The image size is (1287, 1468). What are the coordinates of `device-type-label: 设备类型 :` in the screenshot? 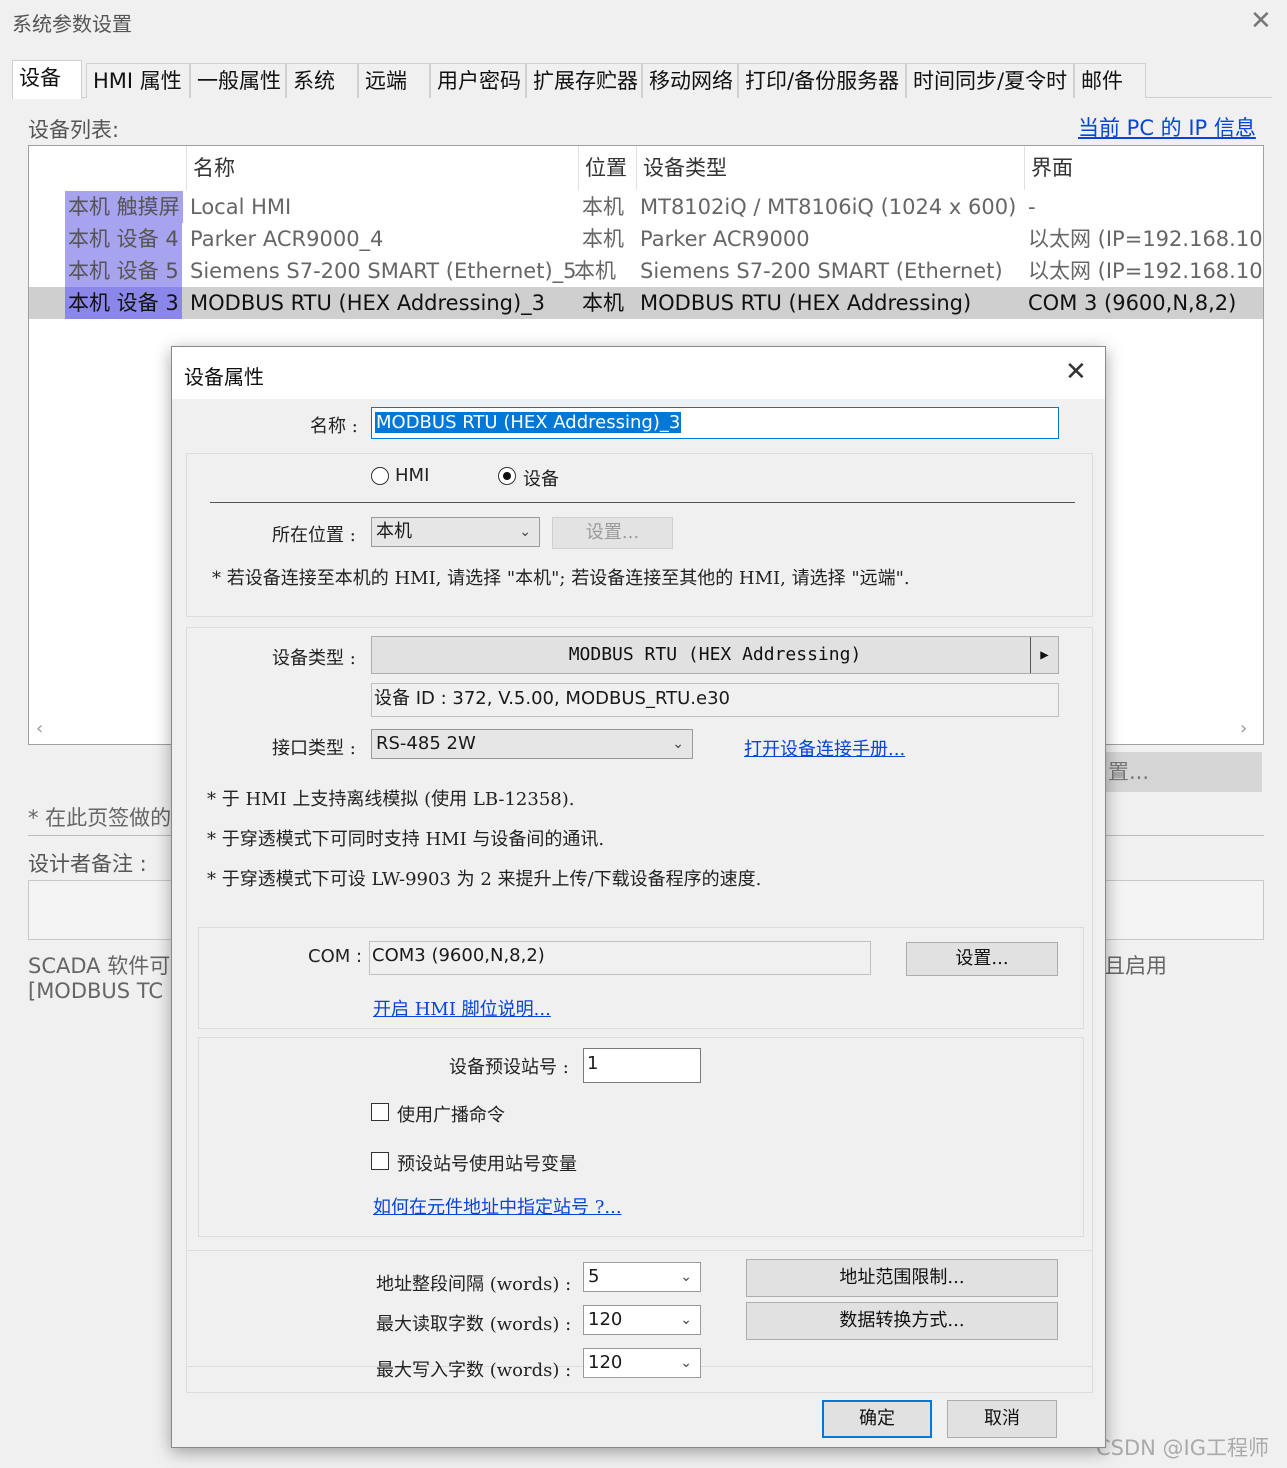 It's located at (314, 658).